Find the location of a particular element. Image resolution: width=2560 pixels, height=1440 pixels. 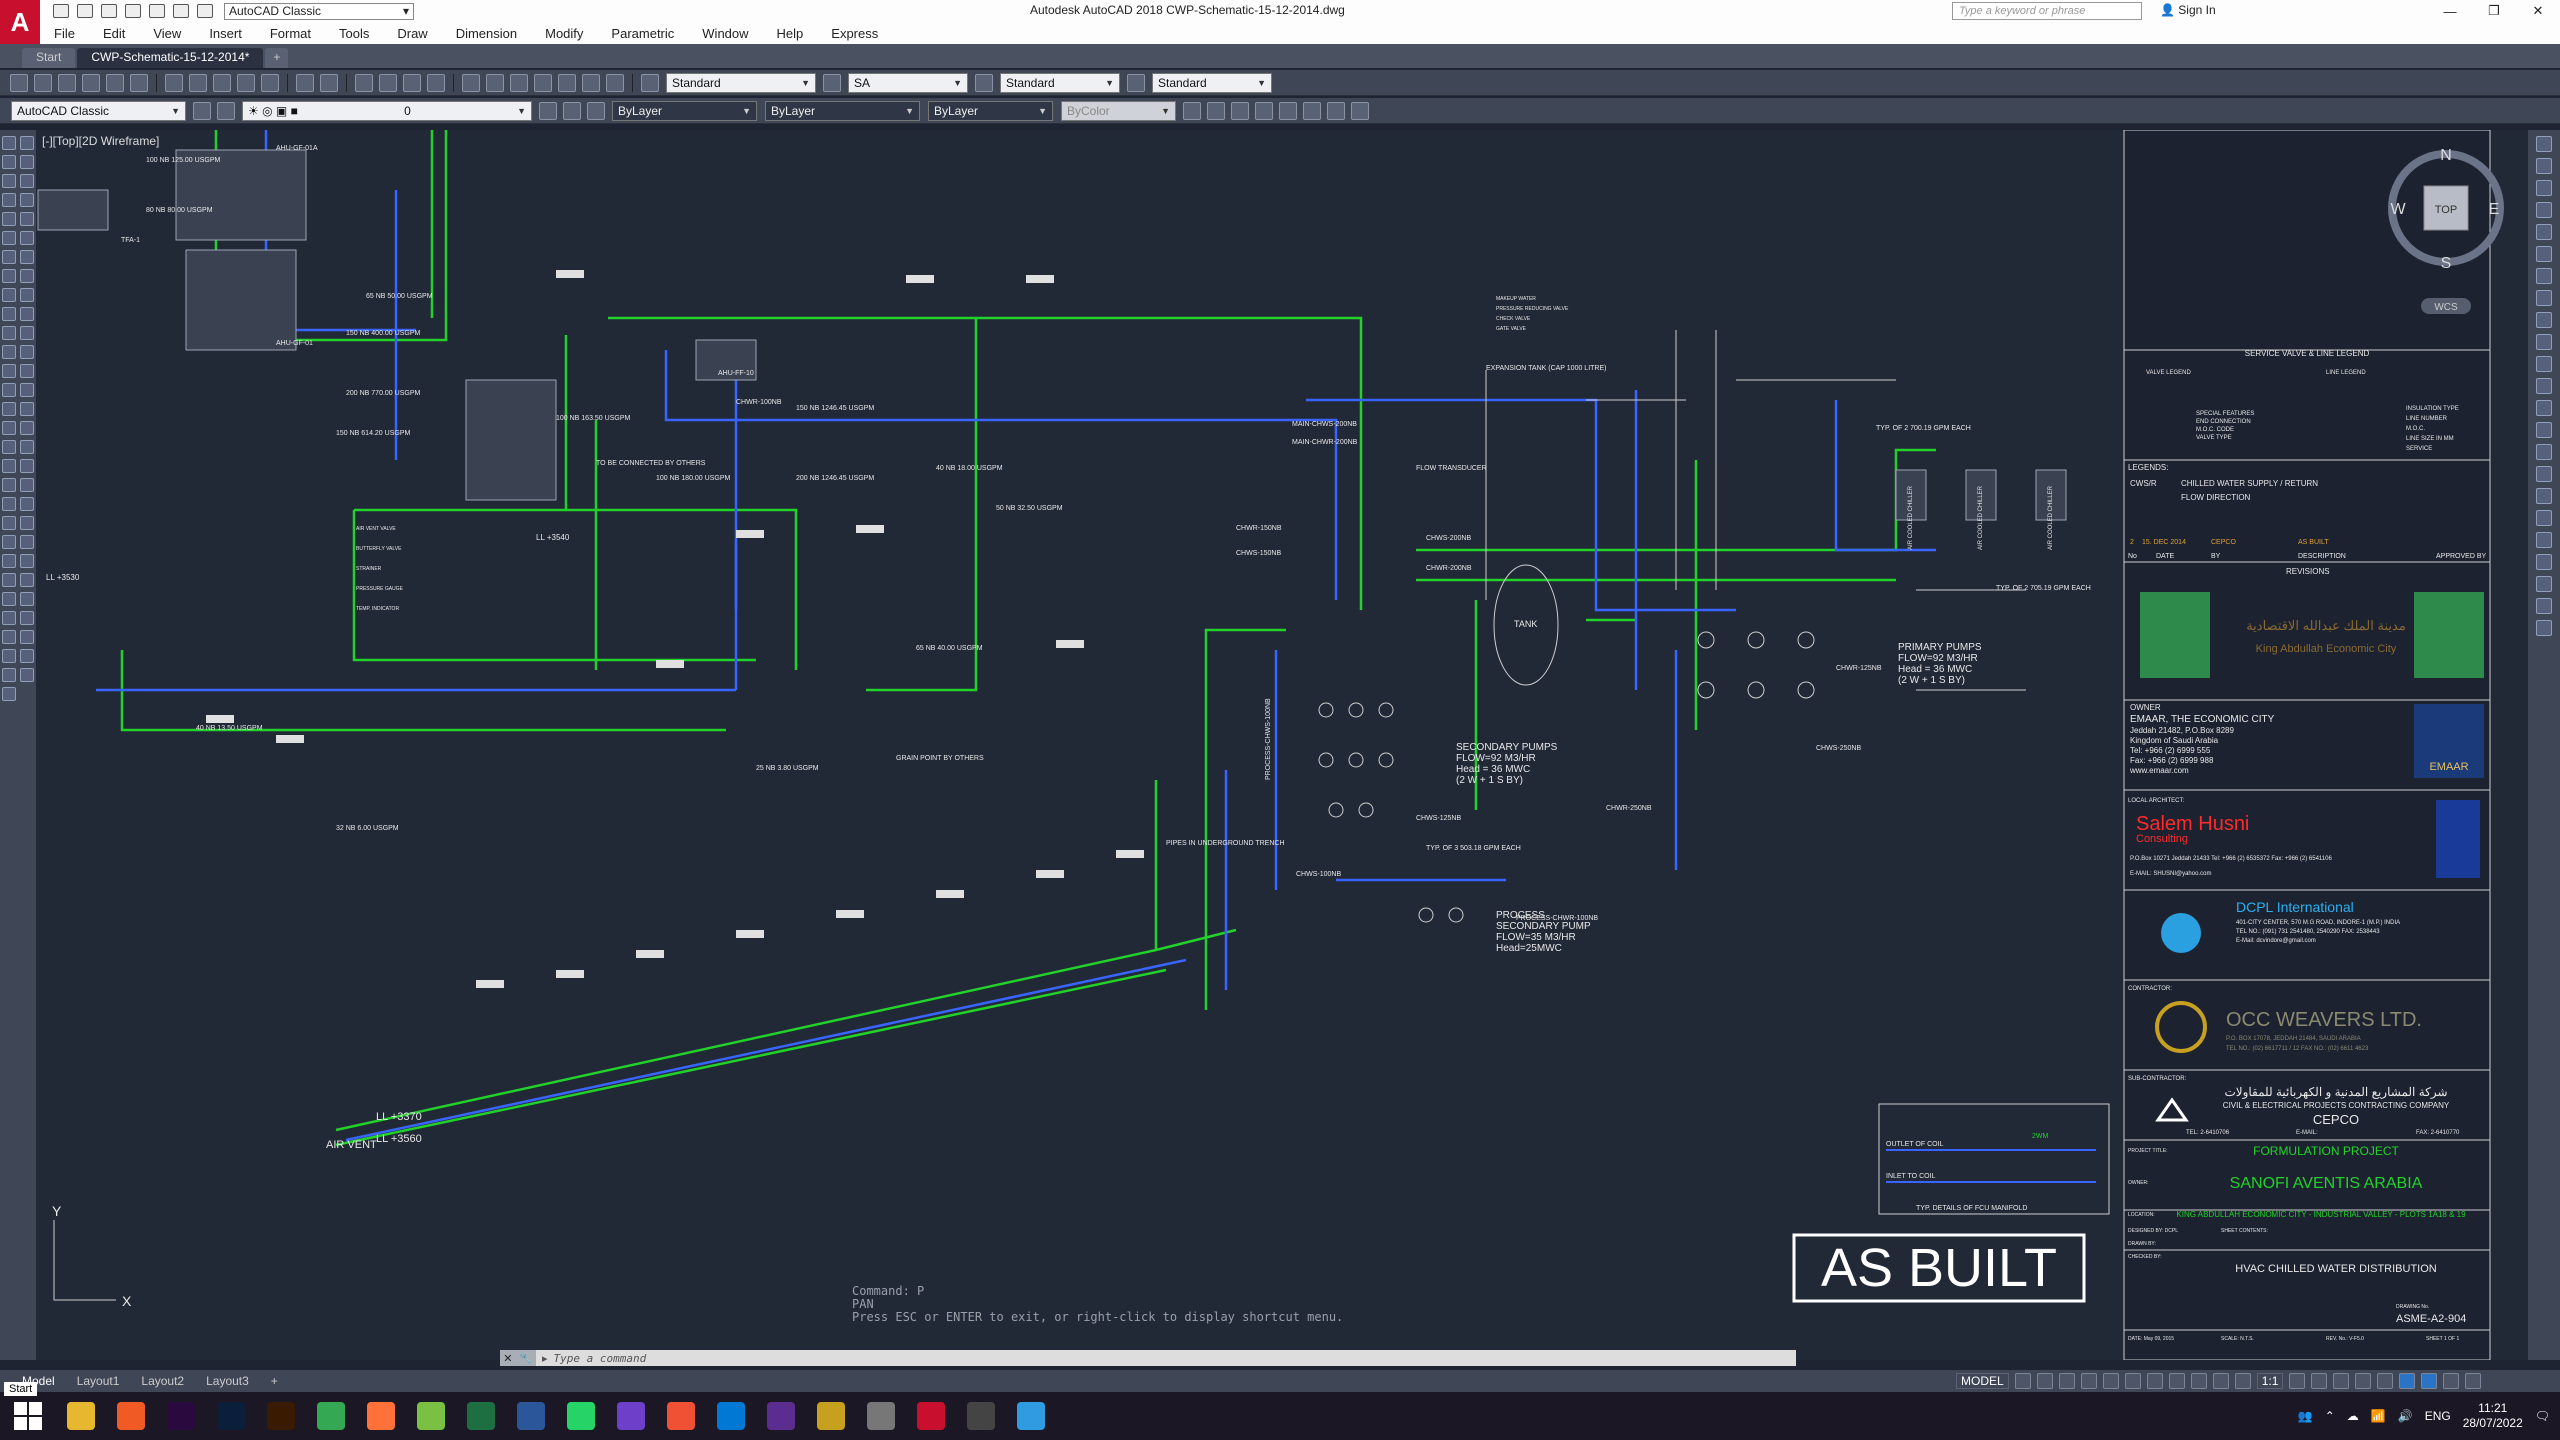

workspace-settings-icon is located at coordinates (202, 110).